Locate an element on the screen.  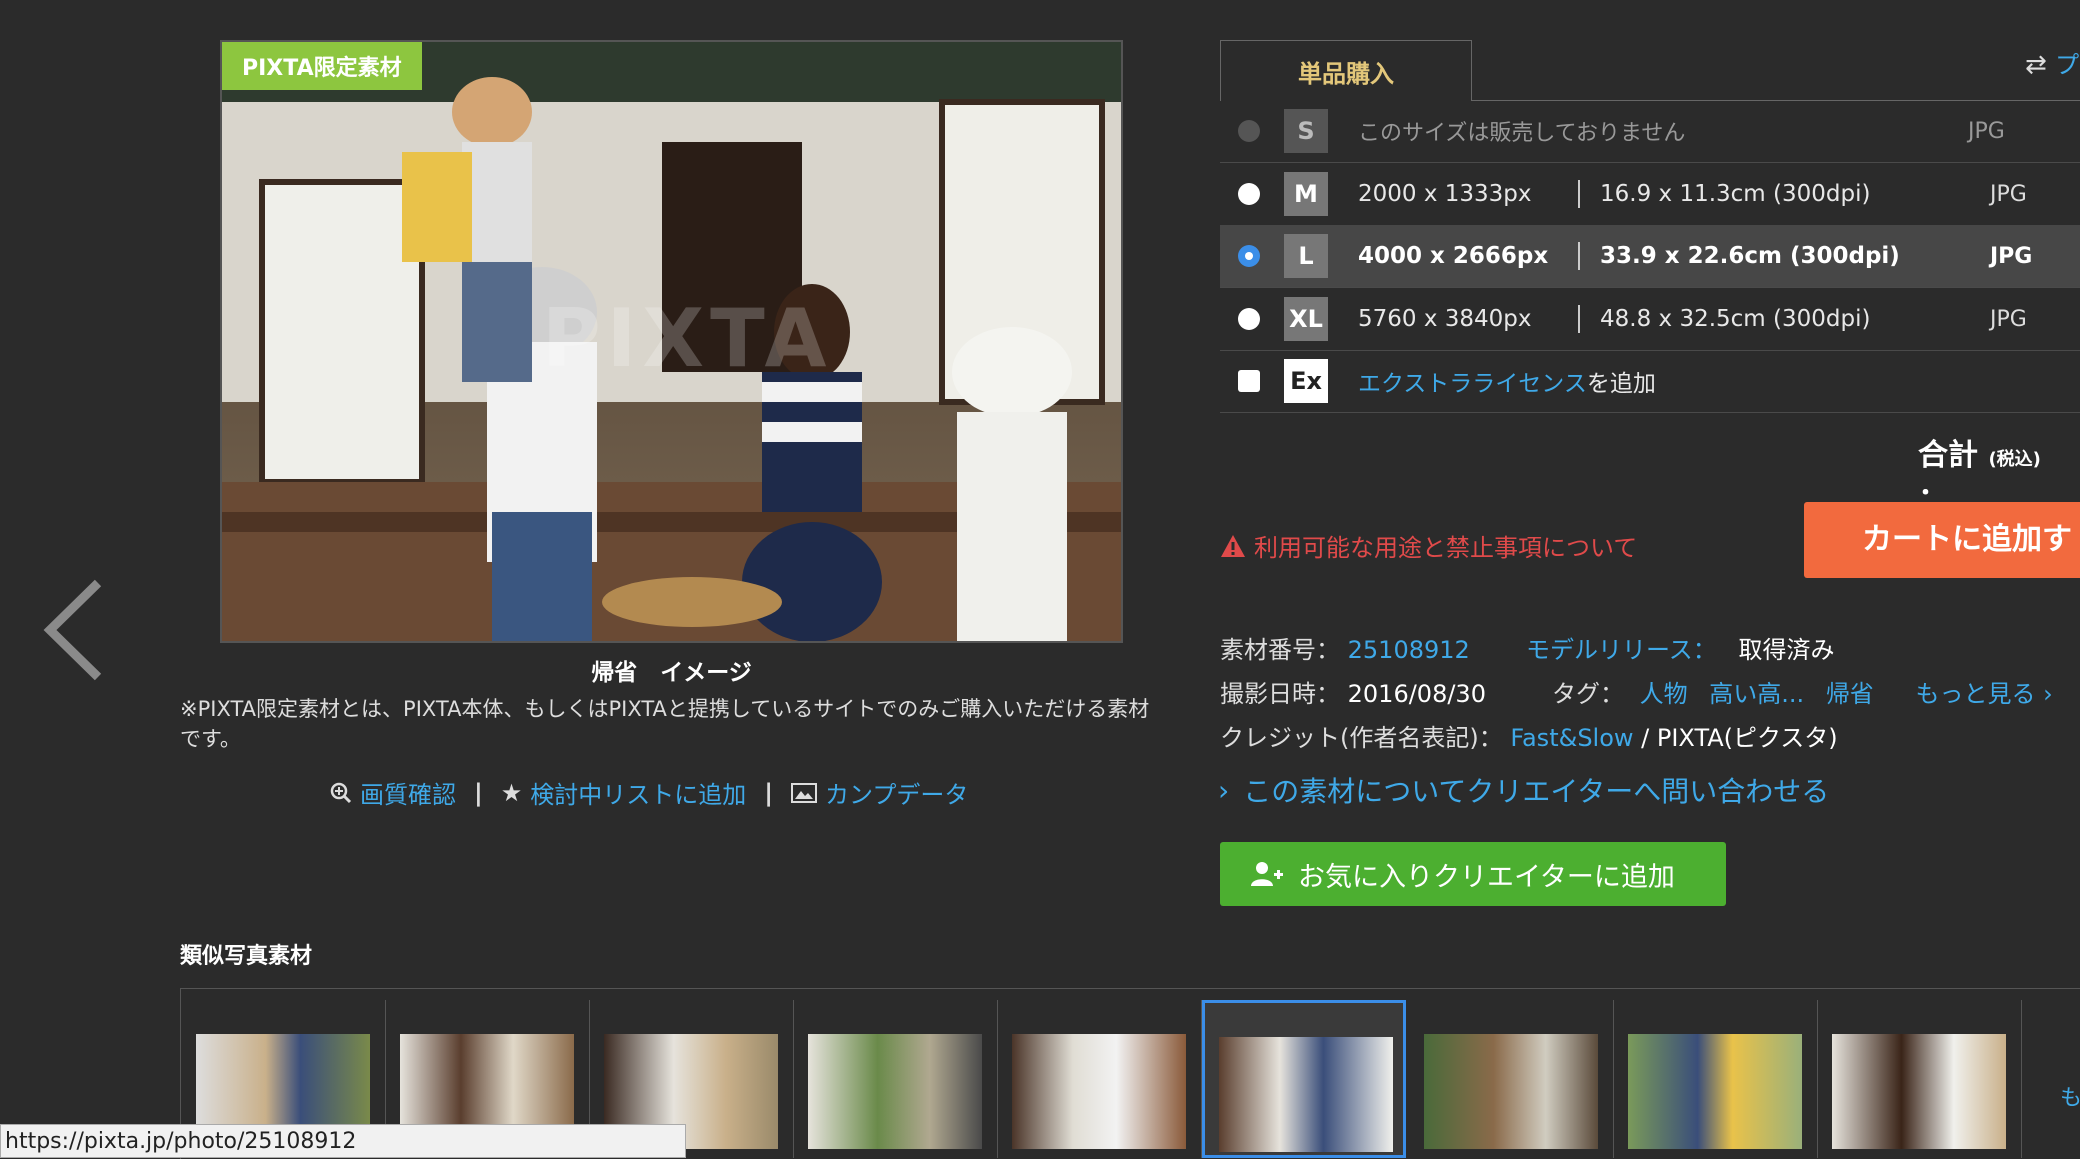
credit-site: PIXTA(ピクスタ) is located at coordinates (1747, 738).